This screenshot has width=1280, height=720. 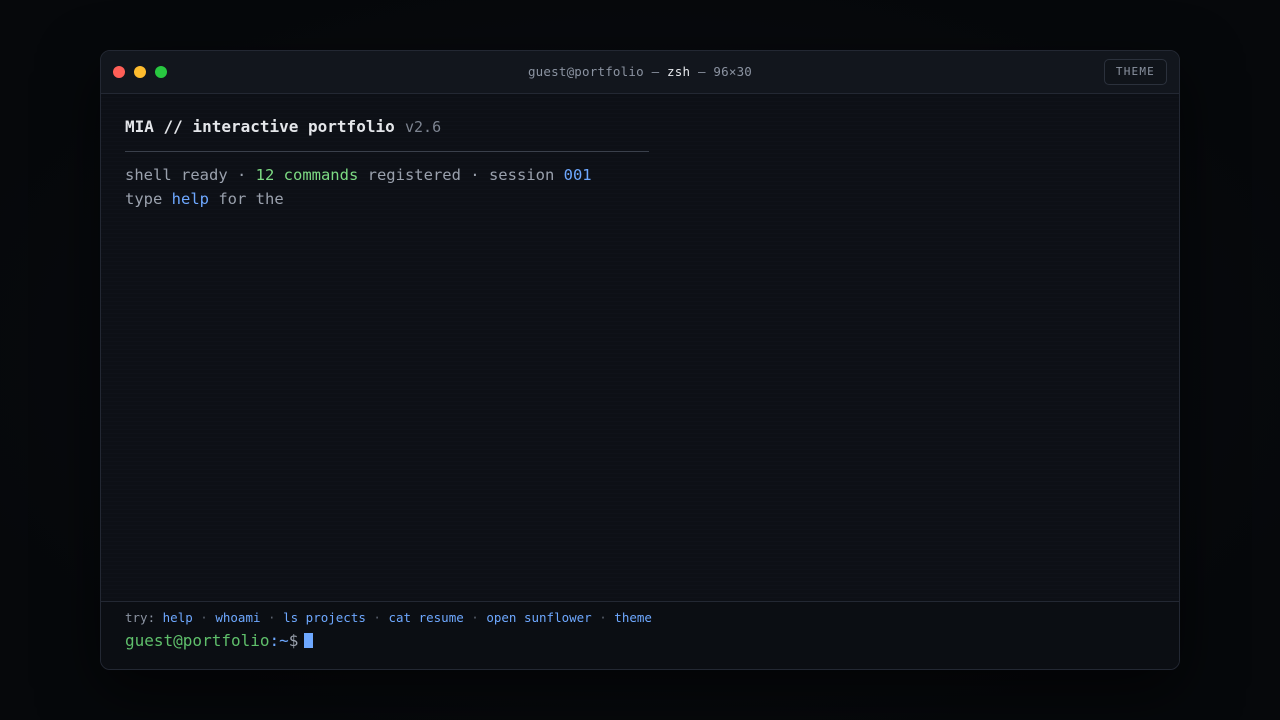 What do you see at coordinates (197, 640) in the screenshot?
I see `prompt-user: guest@portfolio` at bounding box center [197, 640].